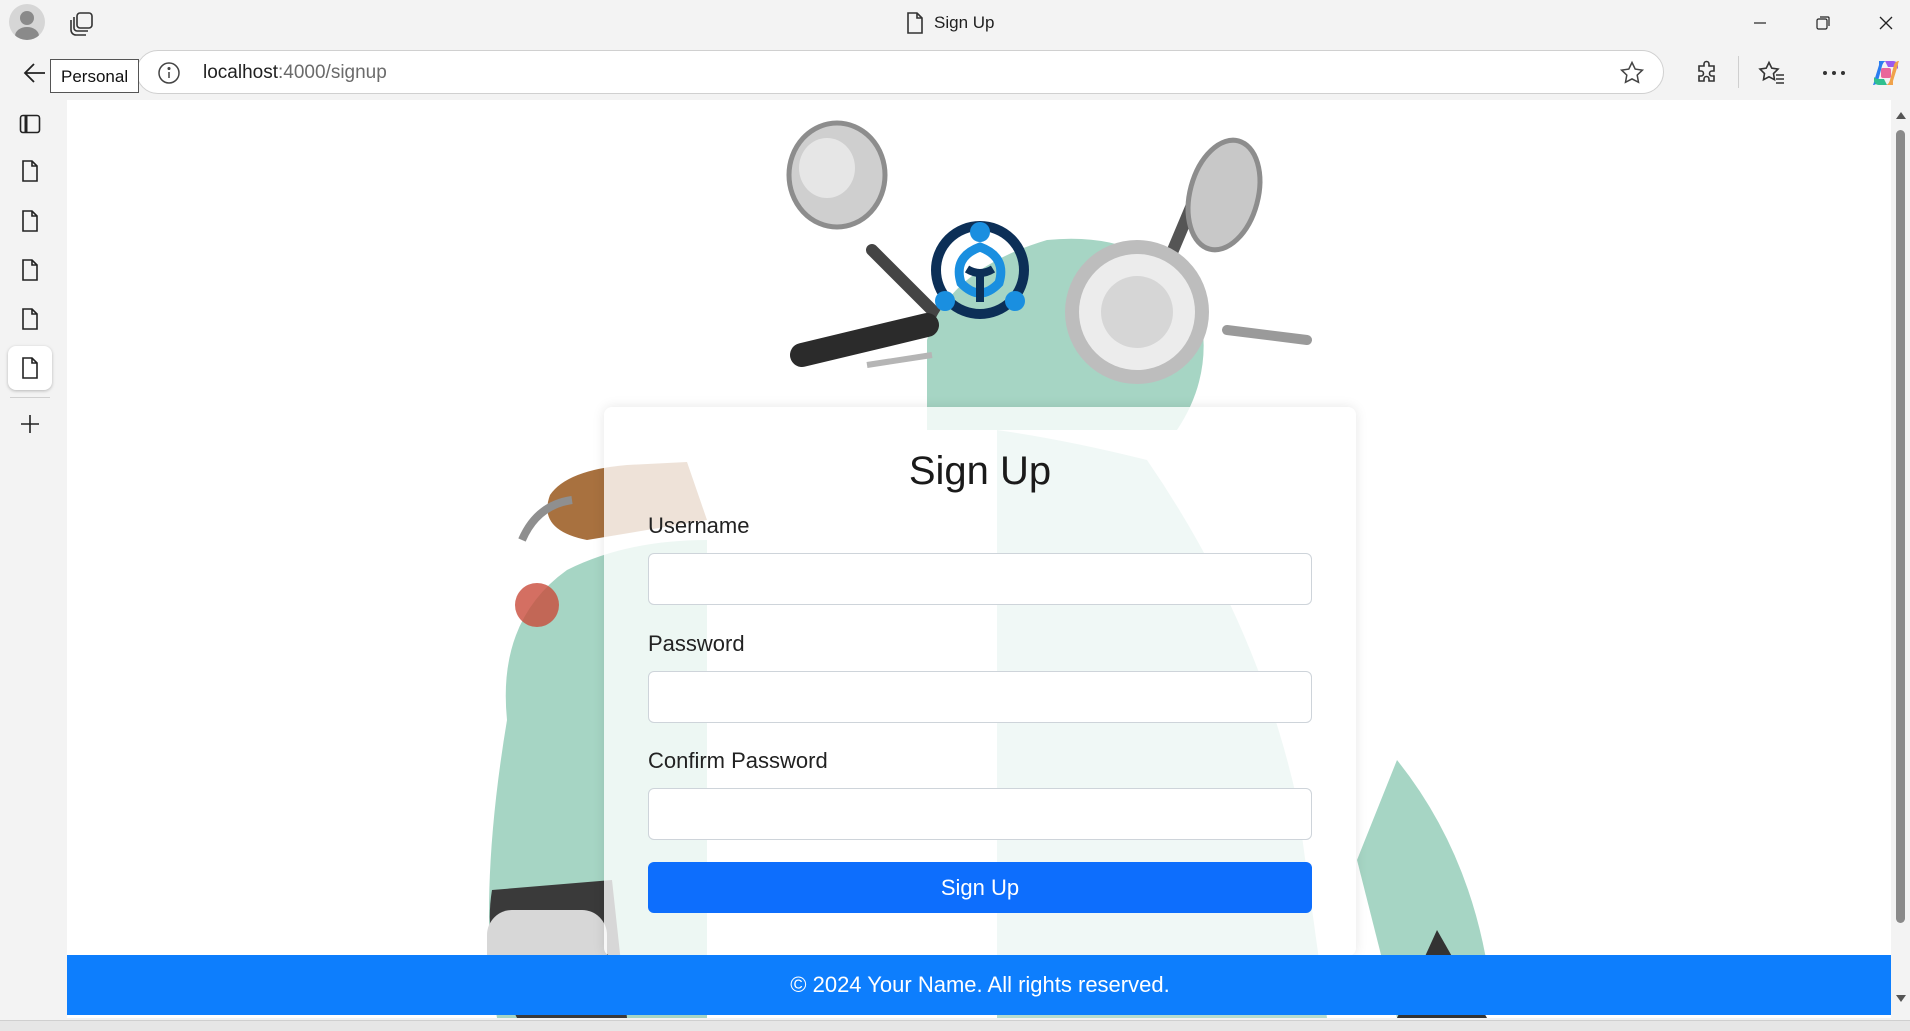 This screenshot has height=1031, width=1910. What do you see at coordinates (1707, 73) in the screenshot?
I see `extensions-icon` at bounding box center [1707, 73].